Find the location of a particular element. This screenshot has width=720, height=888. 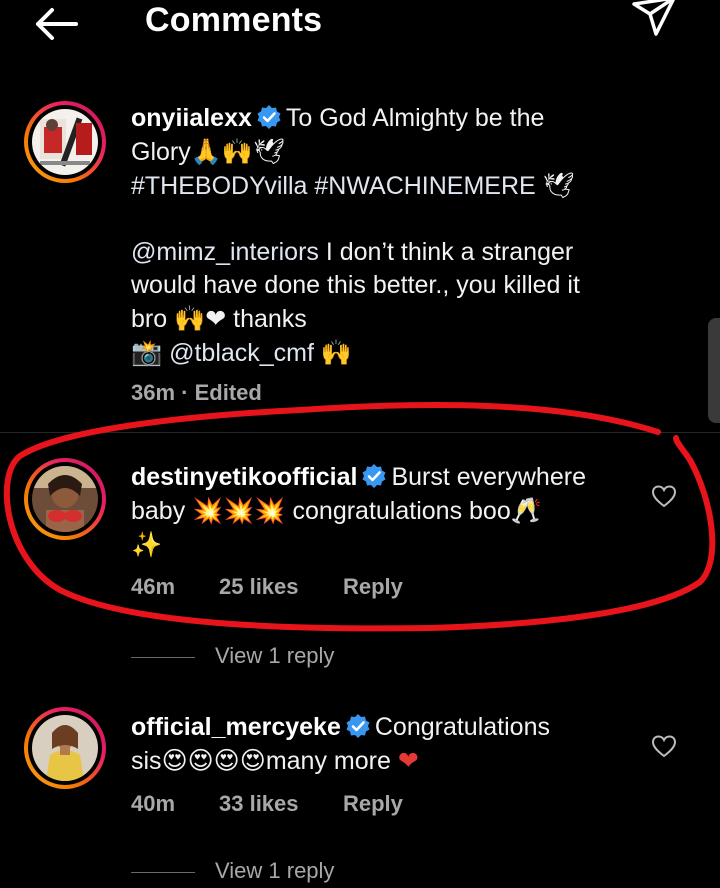

share-button is located at coordinates (654, 20).